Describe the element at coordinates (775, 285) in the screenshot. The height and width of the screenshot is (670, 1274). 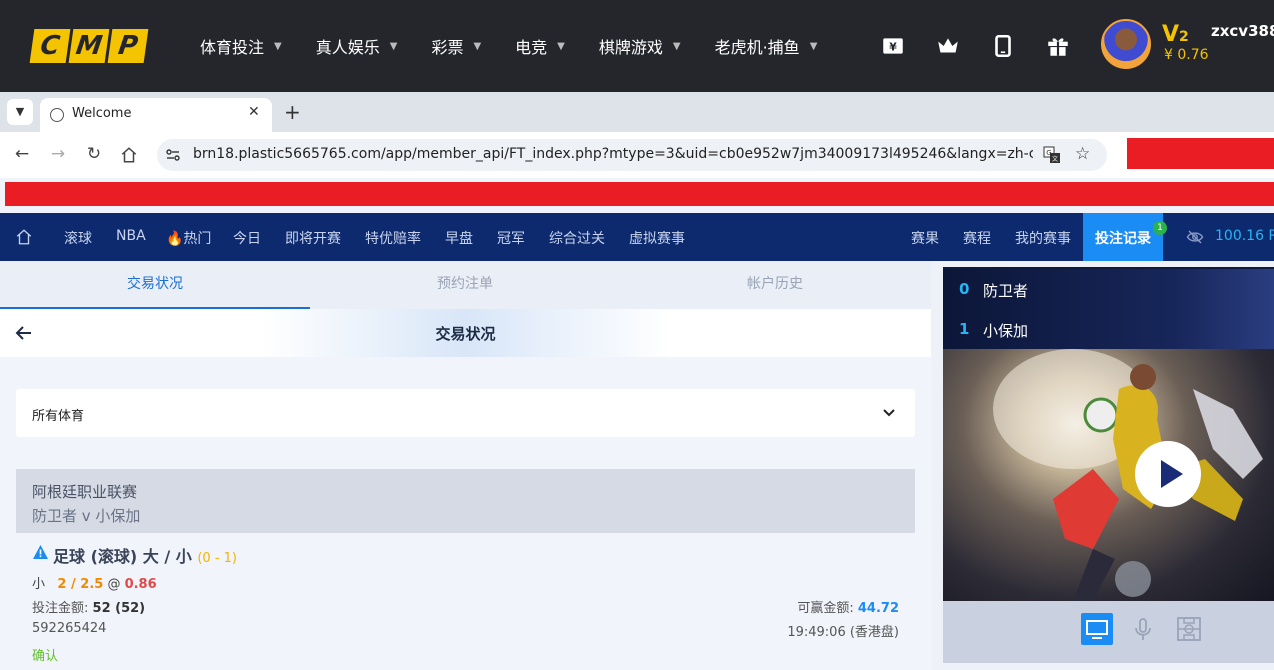
I see `tab-account-history: 帐户历史` at that location.